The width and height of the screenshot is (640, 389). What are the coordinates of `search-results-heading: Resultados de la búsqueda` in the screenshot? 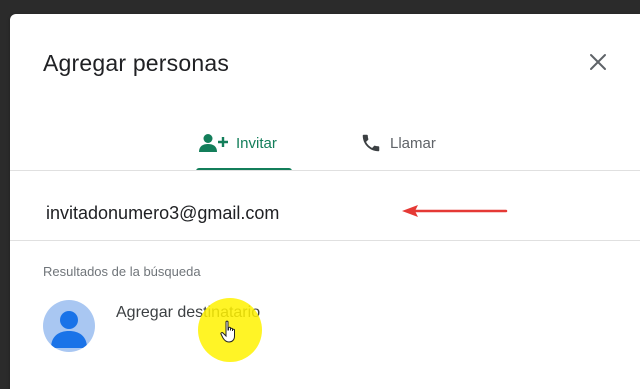 It's located at (122, 271).